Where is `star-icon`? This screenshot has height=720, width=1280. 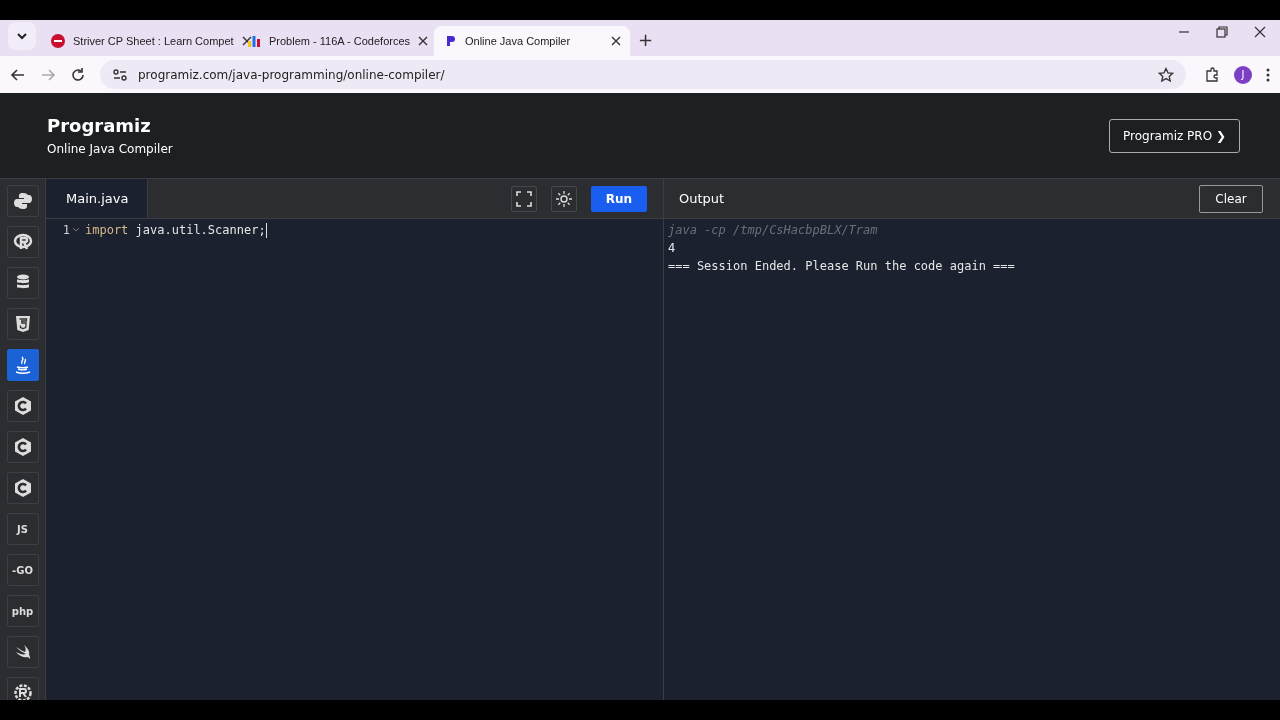 star-icon is located at coordinates (1166, 74).